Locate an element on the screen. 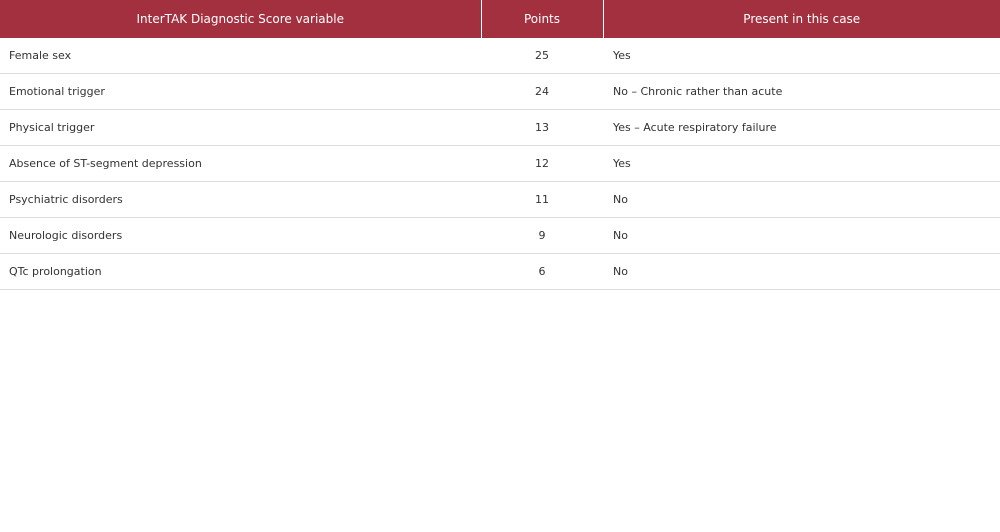 The image size is (1000, 532). present-cell: No – Chronic rather than acute is located at coordinates (801, 91).